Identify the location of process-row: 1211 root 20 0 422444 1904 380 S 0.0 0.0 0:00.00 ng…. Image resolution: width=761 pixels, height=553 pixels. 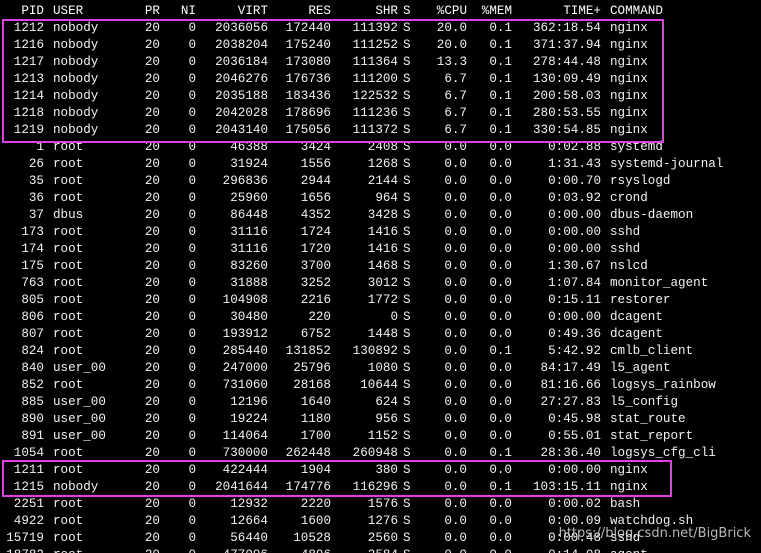
(380, 470).